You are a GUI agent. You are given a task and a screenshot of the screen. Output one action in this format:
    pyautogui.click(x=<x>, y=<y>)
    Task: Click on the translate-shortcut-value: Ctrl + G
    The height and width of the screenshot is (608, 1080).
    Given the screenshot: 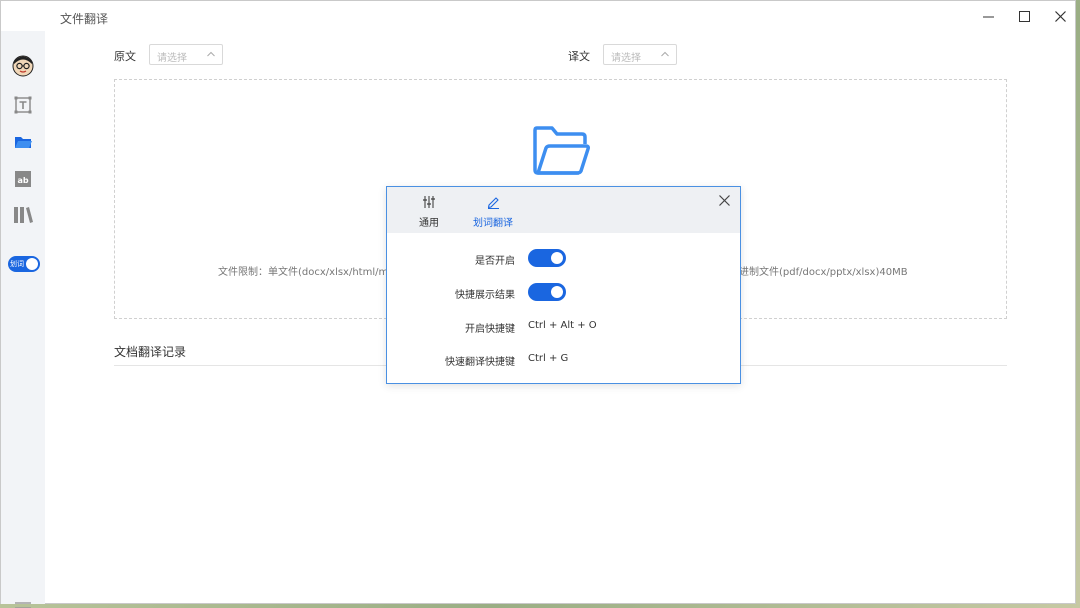 What is the action you would take?
    pyautogui.click(x=548, y=358)
    